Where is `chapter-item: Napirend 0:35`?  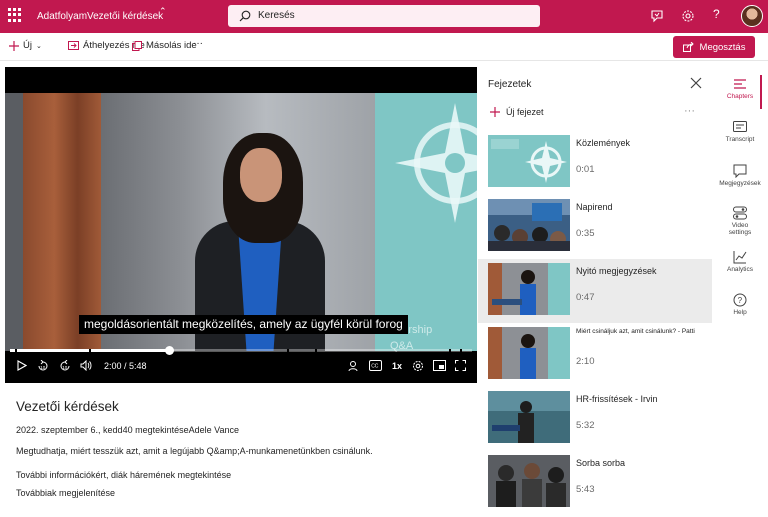 chapter-item: Napirend 0:35 is located at coordinates (595, 227).